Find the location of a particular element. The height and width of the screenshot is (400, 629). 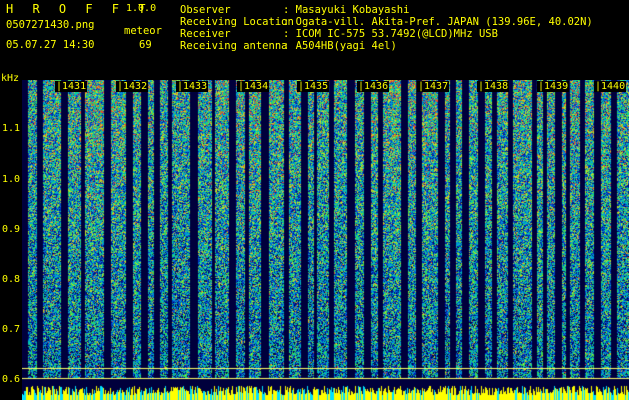

x-tick-label: |1440 is located at coordinates (610, 86).